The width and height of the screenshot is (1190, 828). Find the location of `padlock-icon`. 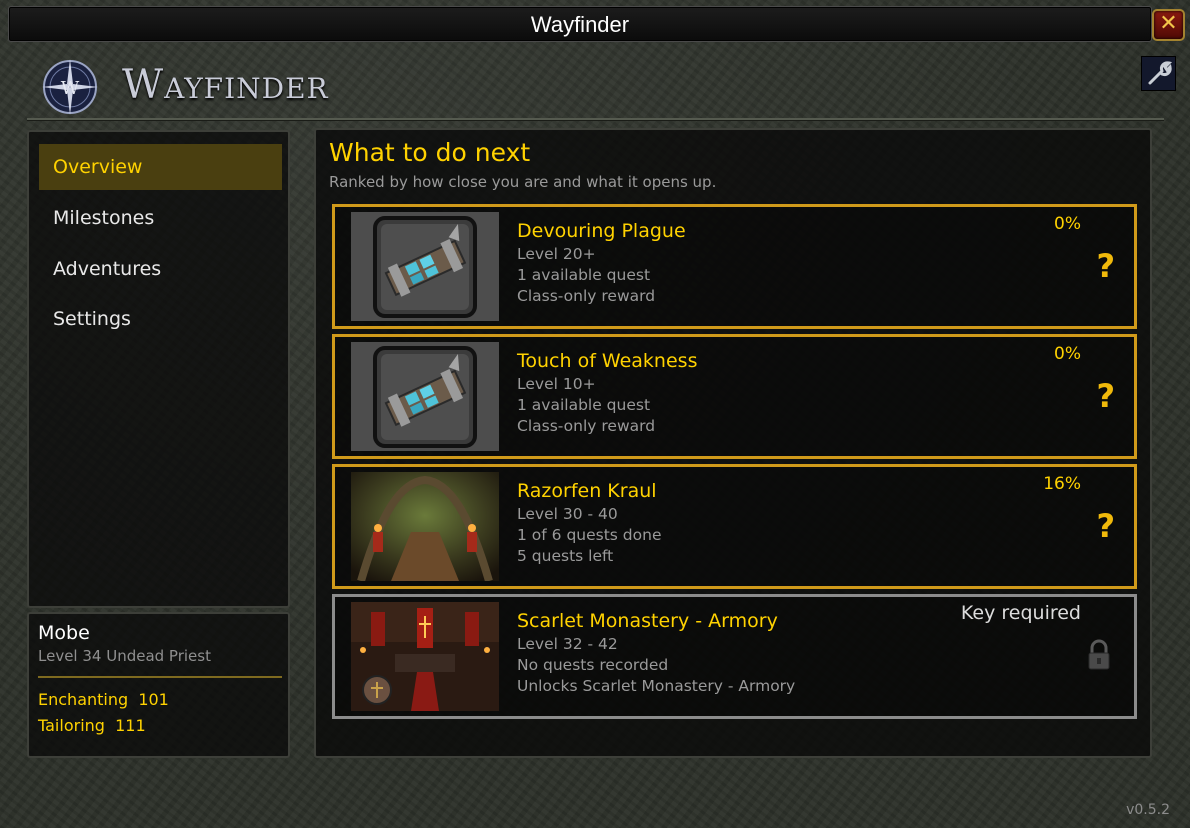

padlock-icon is located at coordinates (1099, 654).